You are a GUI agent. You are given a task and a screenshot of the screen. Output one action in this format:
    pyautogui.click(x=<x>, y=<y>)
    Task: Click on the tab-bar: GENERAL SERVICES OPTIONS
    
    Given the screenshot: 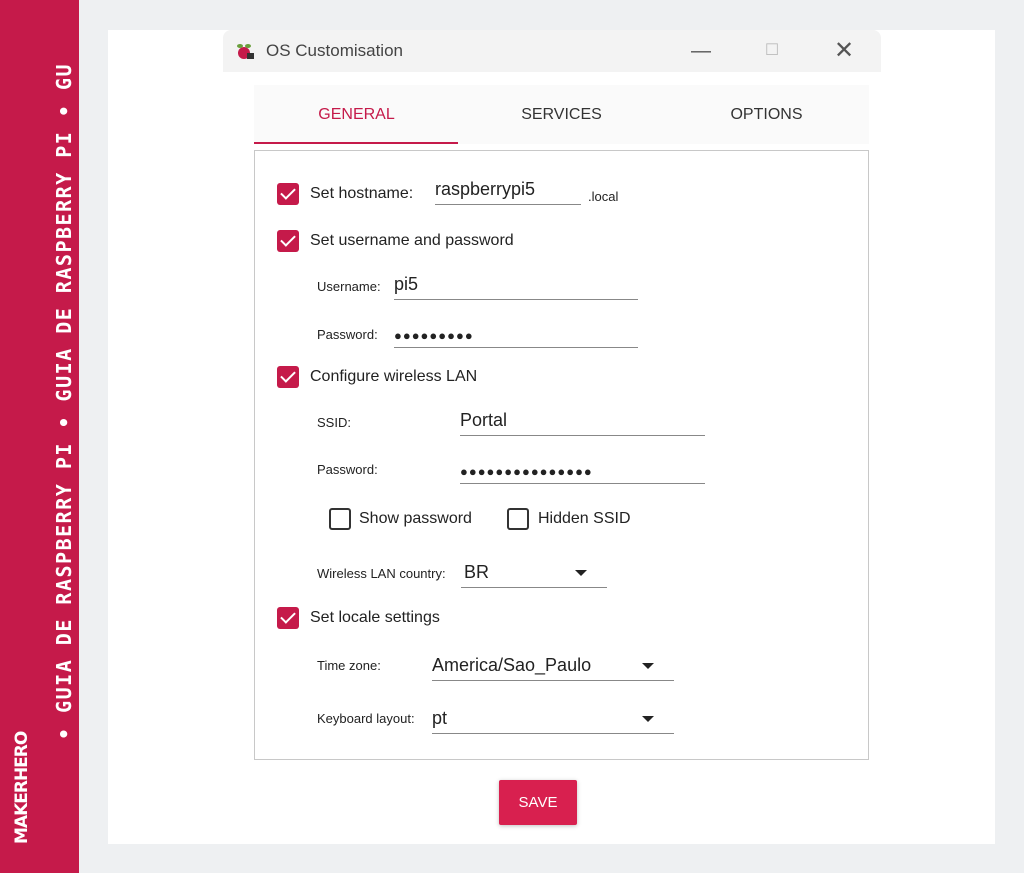 What is the action you would take?
    pyautogui.click(x=561, y=114)
    